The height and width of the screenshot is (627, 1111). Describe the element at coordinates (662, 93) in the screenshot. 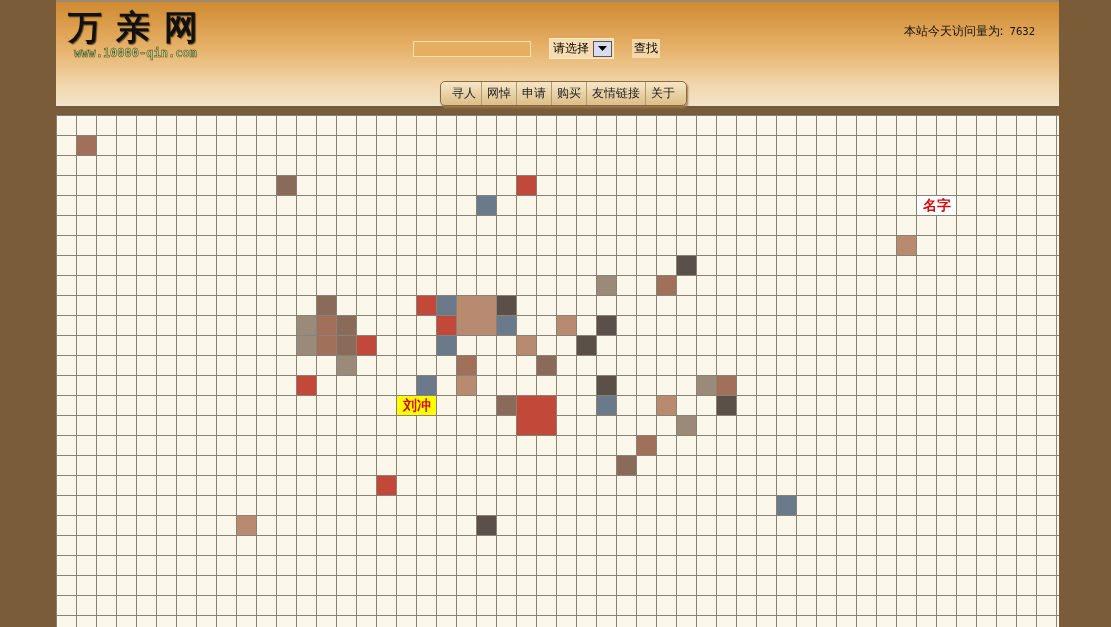

I see `nav-button: 关于` at that location.